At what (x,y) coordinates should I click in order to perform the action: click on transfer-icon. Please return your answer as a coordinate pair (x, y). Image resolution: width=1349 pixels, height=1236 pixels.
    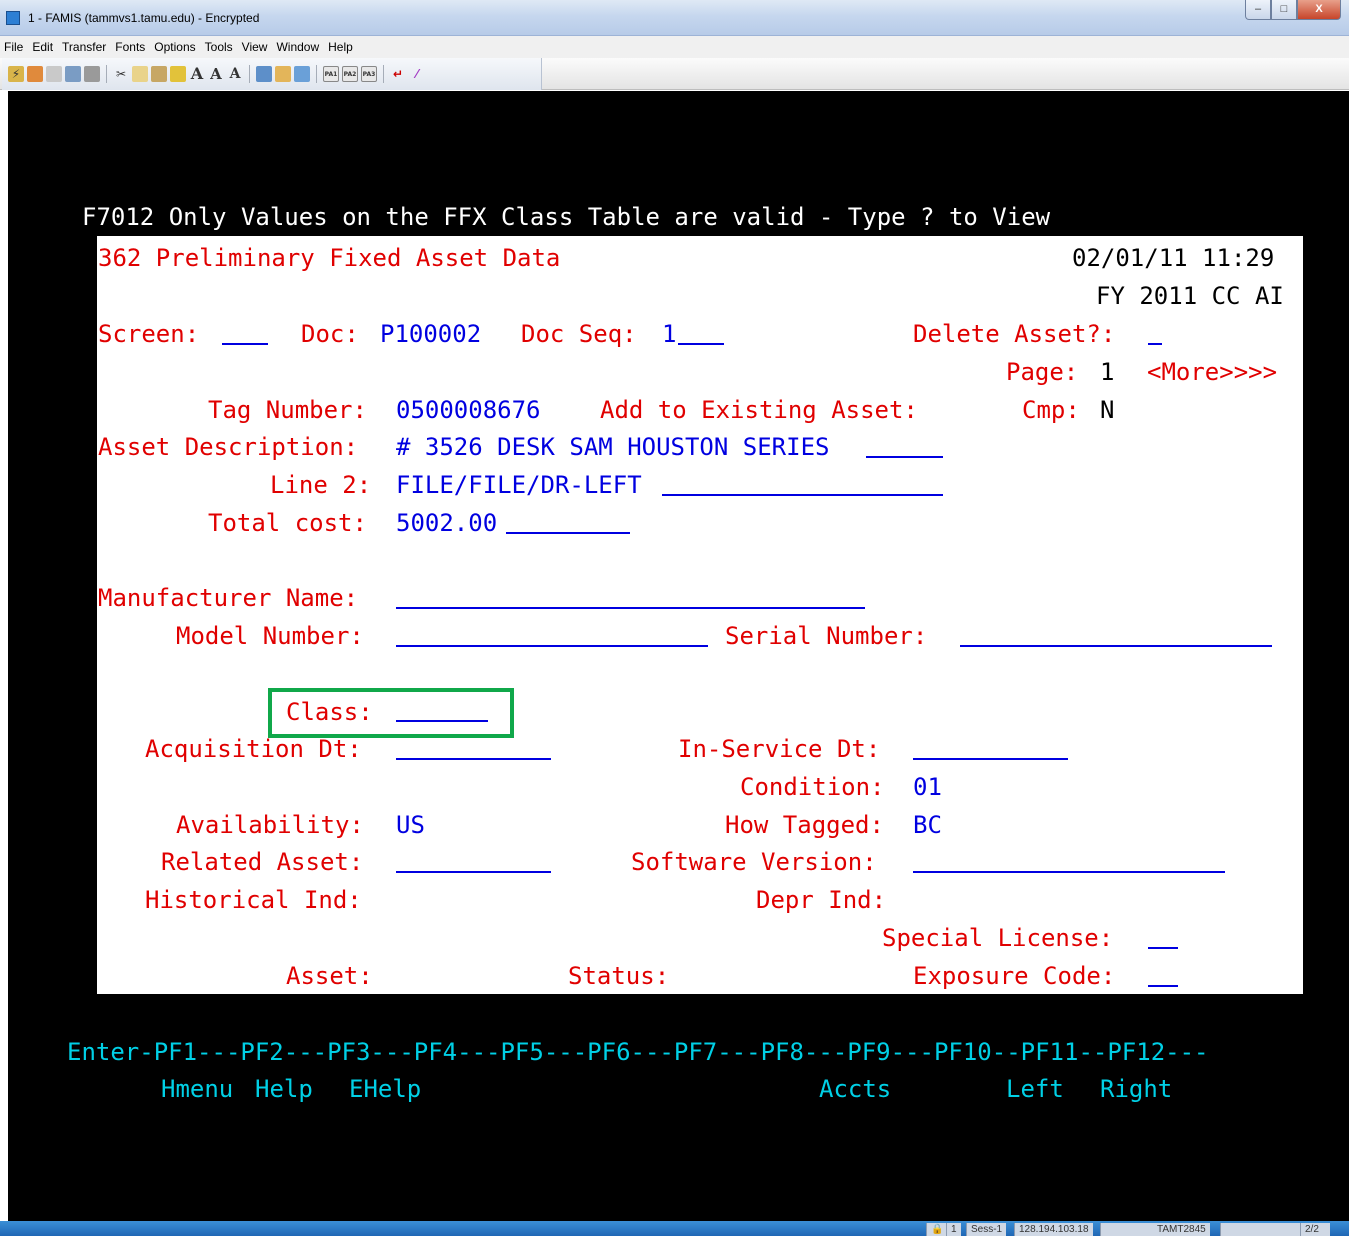
    Looking at the image, I should click on (302, 74).